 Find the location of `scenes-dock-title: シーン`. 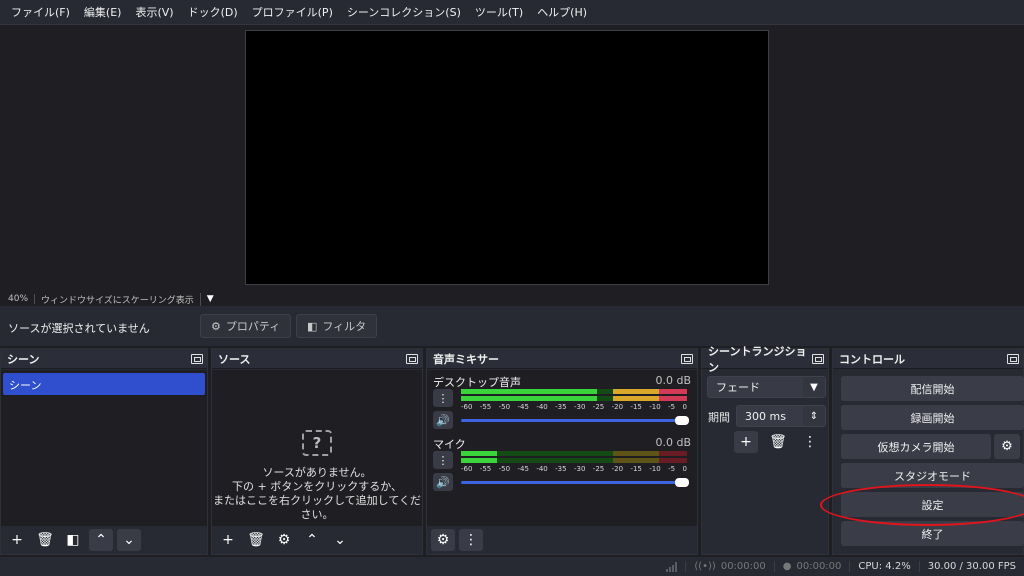

scenes-dock-title: シーン is located at coordinates (23, 359).